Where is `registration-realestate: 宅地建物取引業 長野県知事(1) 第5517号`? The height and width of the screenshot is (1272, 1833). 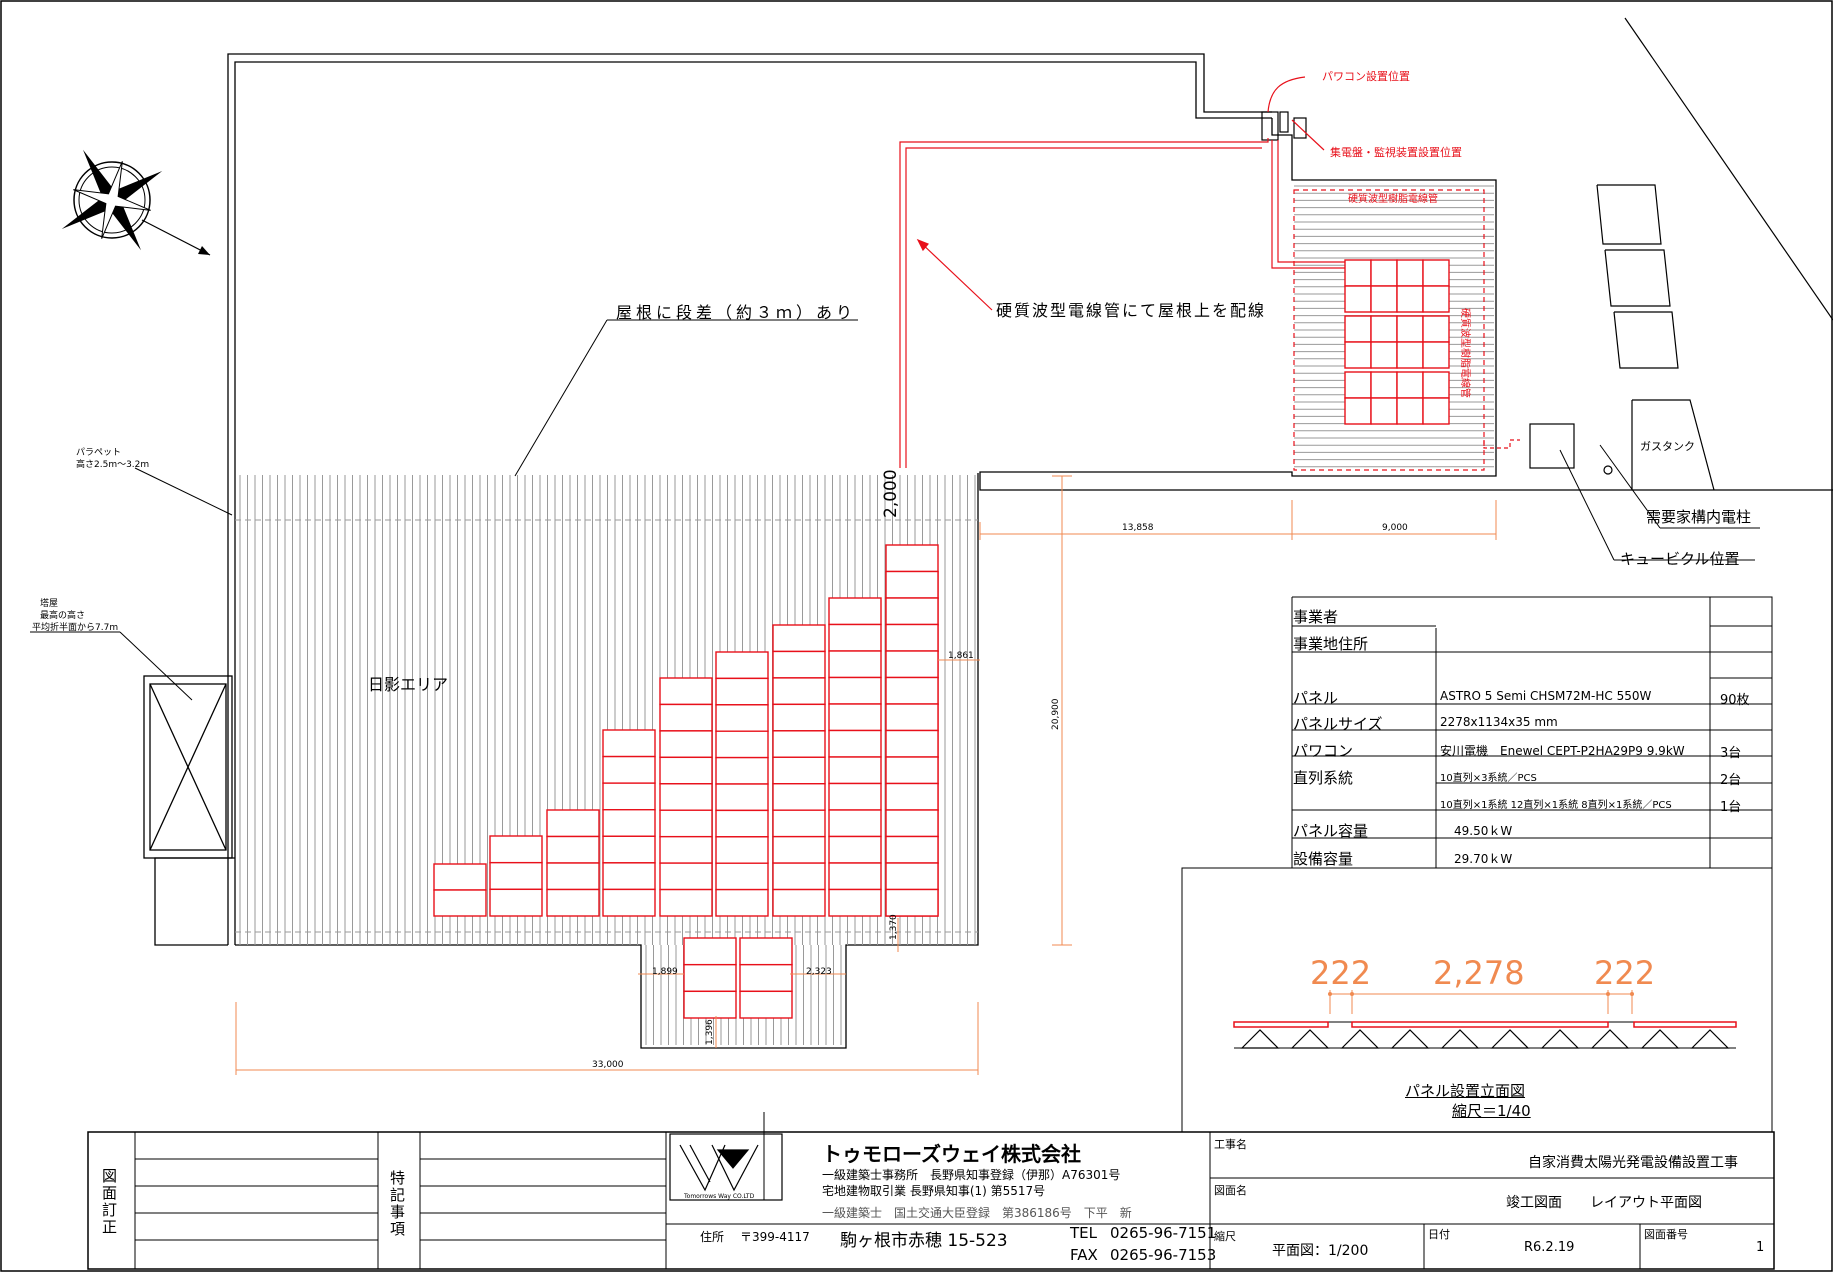
registration-realestate: 宅地建物取引業 長野県知事(1) 第5517号 is located at coordinates (934, 1191).